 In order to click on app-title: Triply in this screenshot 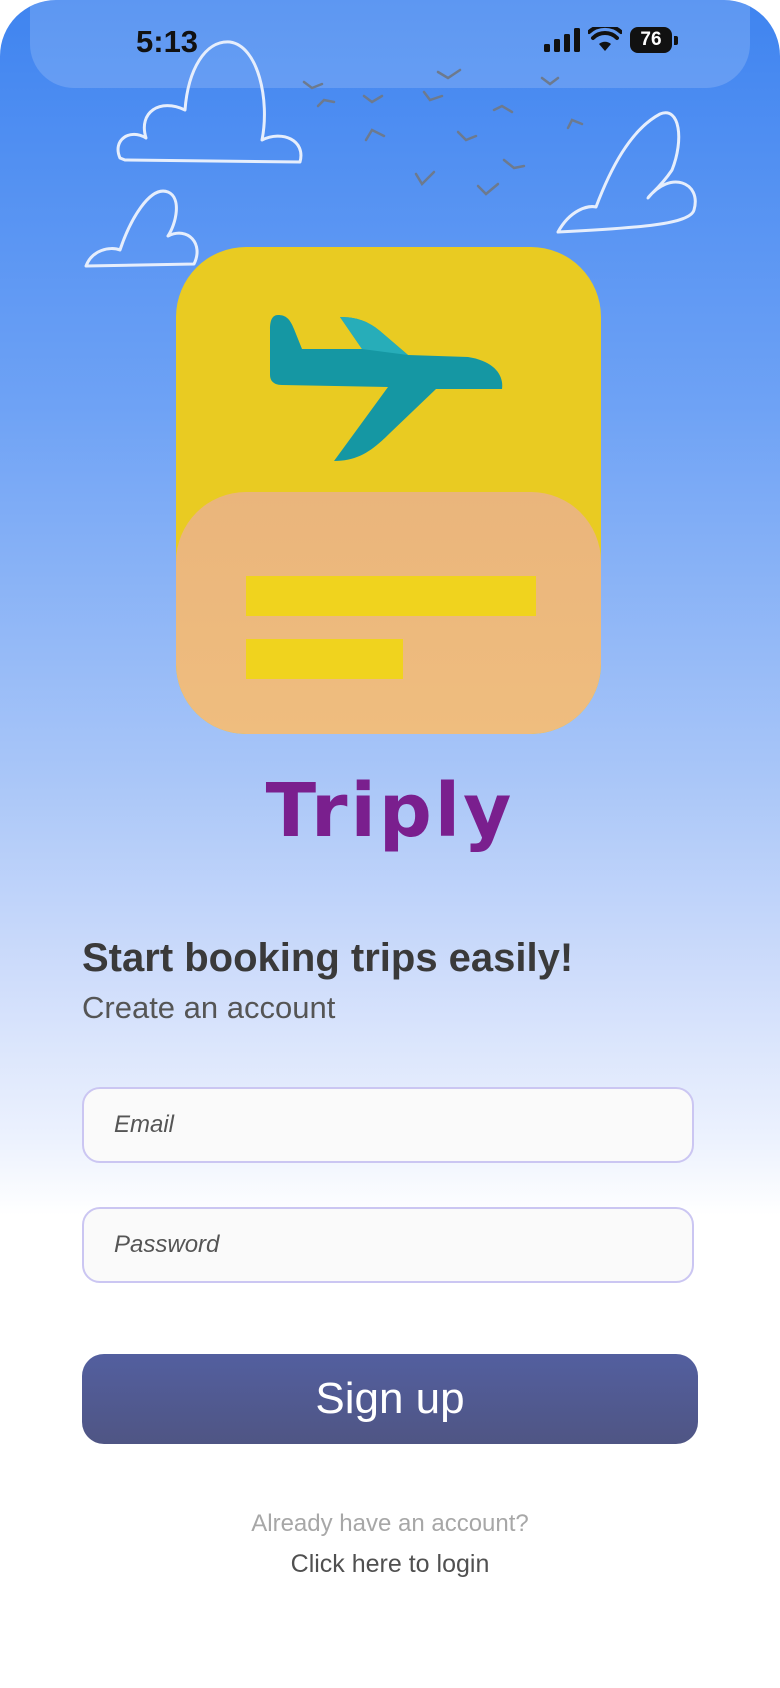, I will do `click(390, 811)`.